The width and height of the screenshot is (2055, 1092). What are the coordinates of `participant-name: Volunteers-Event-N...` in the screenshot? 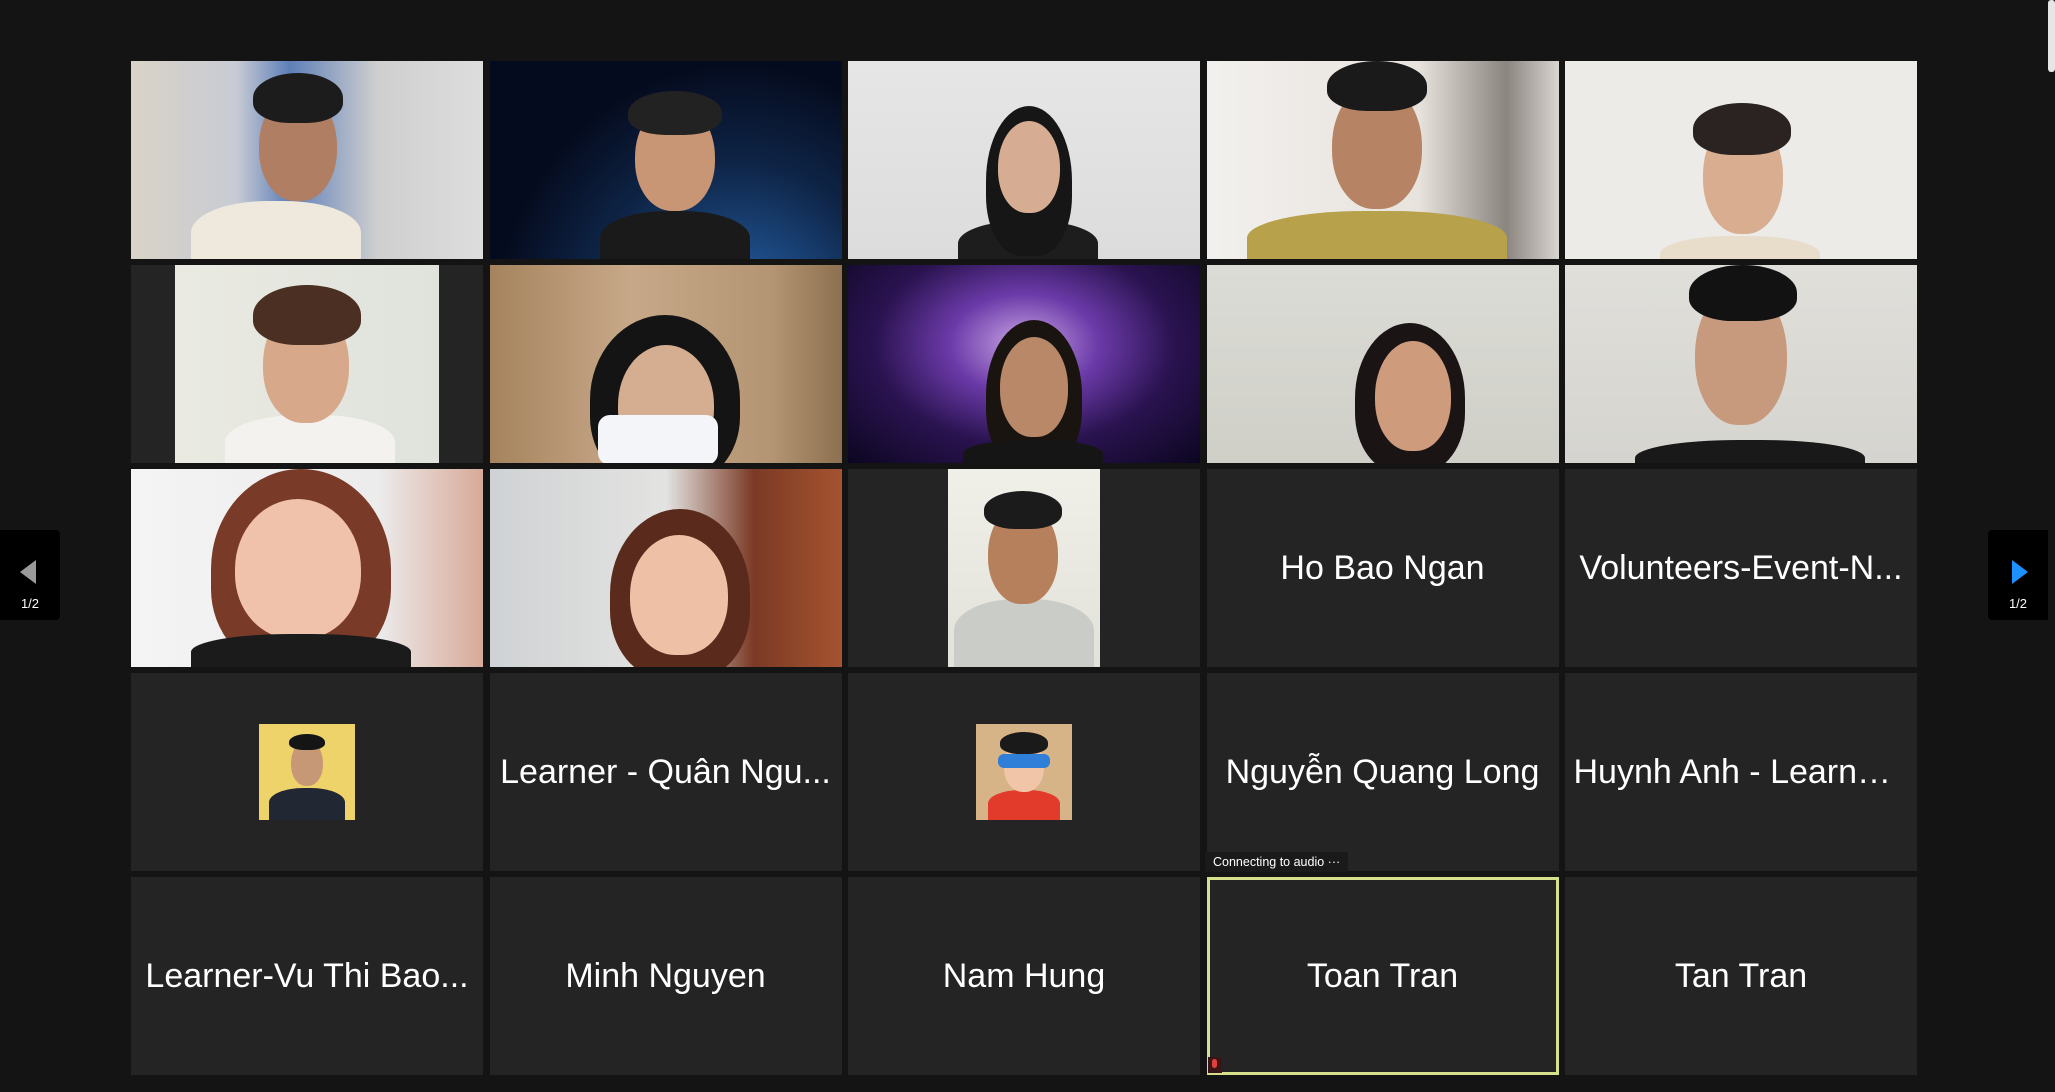 It's located at (1741, 567).